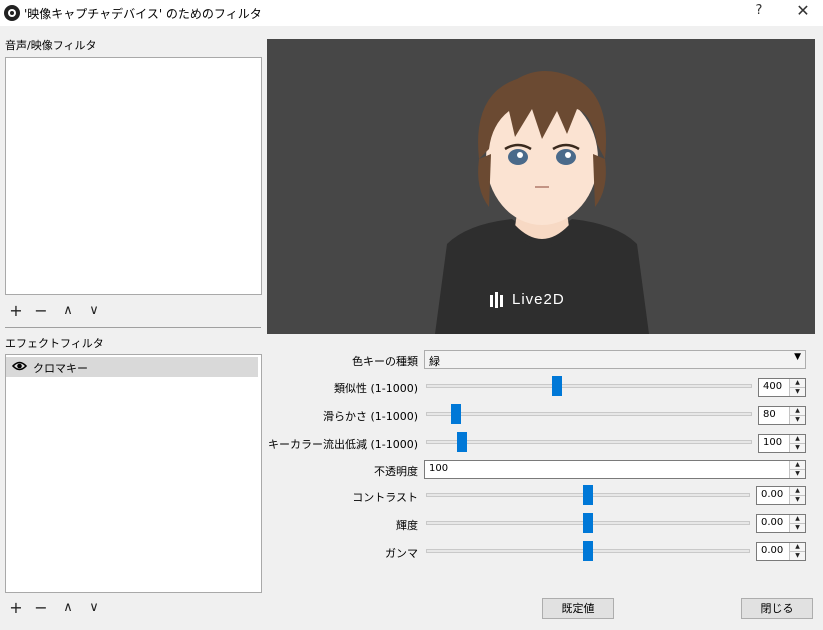 The width and height of the screenshot is (823, 630). Describe the element at coordinates (401, 553) in the screenshot. I see `gamma-label: ガンマ` at that location.